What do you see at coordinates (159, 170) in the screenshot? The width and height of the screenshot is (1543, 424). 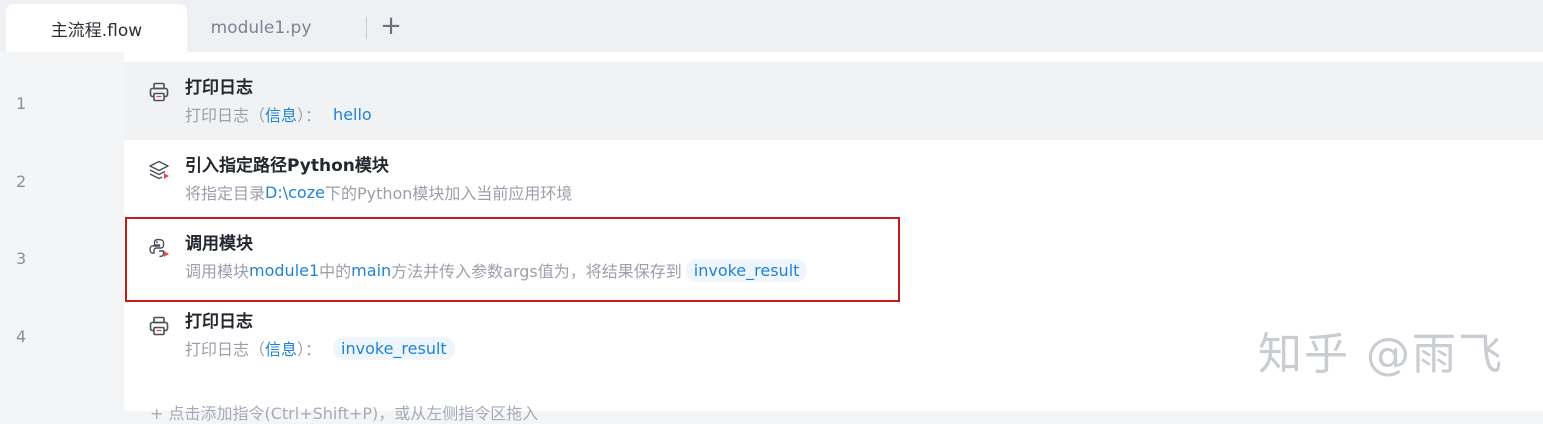 I see `layers-icon` at bounding box center [159, 170].